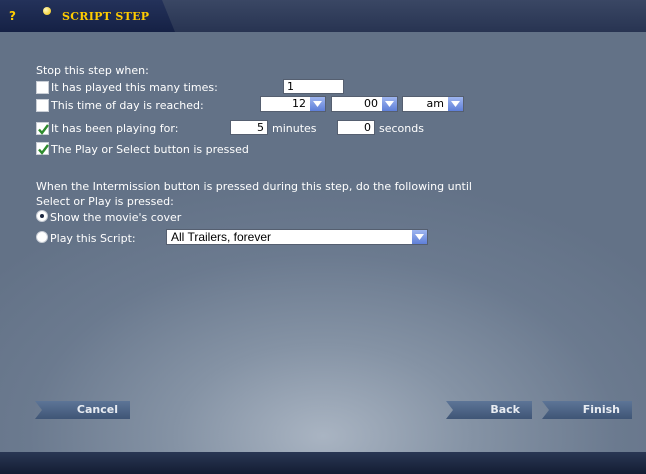 The height and width of the screenshot is (474, 646). Describe the element at coordinates (115, 128) in the screenshot. I see `playing-for-label: It has been playing for:` at that location.